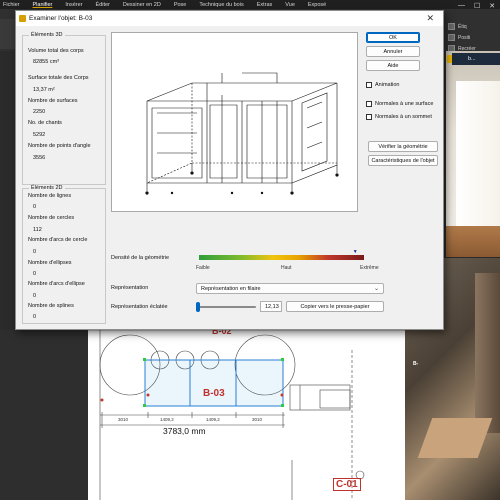 The height and width of the screenshot is (500, 500). What do you see at coordinates (56, 284) in the screenshot?
I see `ellipse-arcs-label: Nombre d'arcs d'ellipse` at bounding box center [56, 284].